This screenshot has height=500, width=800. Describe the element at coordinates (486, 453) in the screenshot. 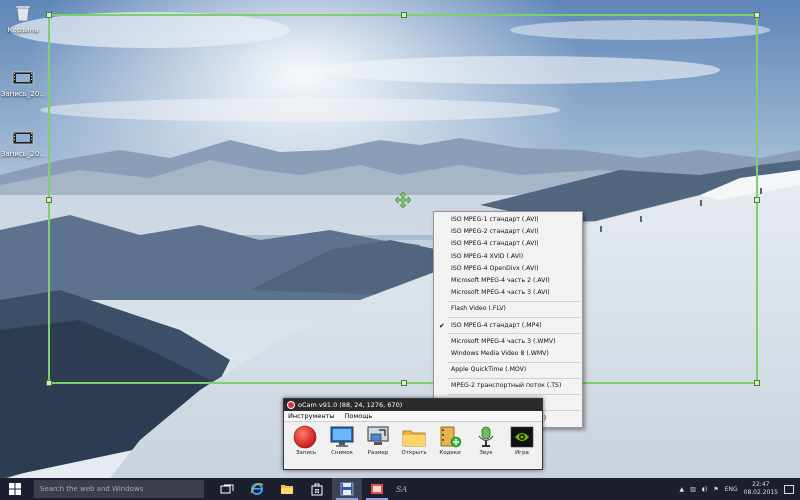

I see `sound-label: Звук` at that location.